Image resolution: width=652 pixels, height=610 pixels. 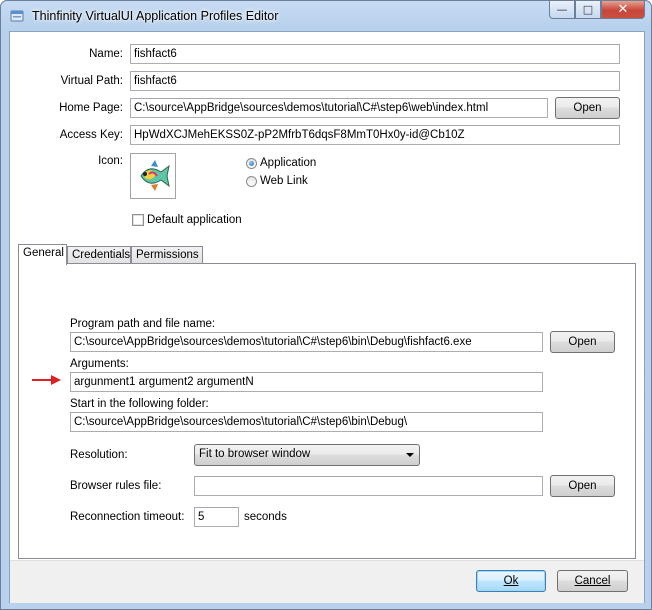 I want to click on virtual-path-label: Virtual Path:, so click(x=91, y=81).